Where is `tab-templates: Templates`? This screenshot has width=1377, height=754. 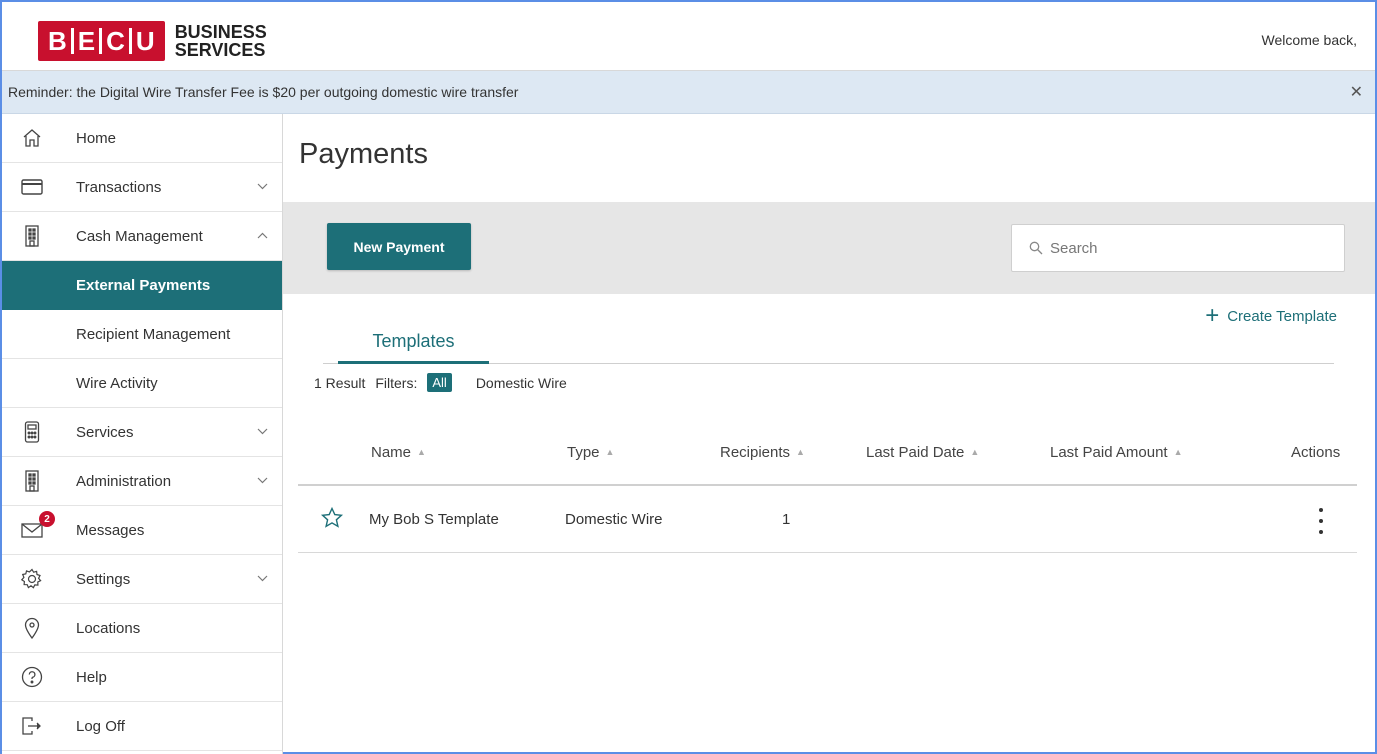
tab-templates: Templates is located at coordinates (413, 343).